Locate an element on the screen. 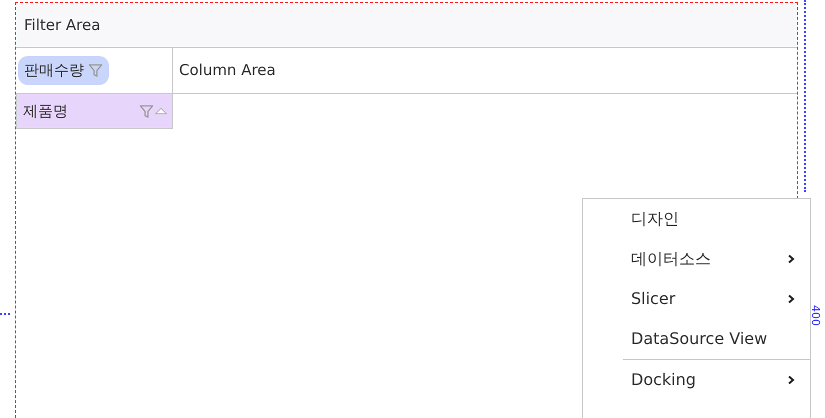  guide-line is located at coordinates (5, 314).